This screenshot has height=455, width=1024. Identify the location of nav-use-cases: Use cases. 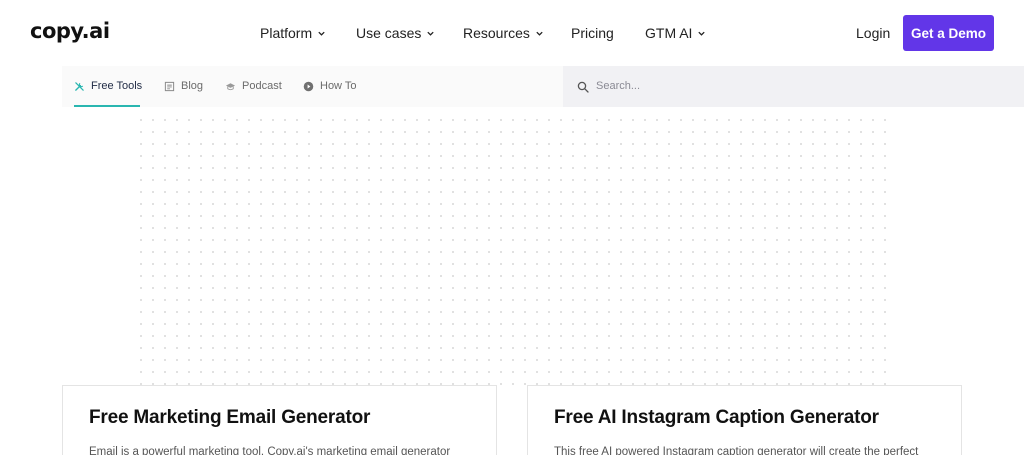
(395, 33).